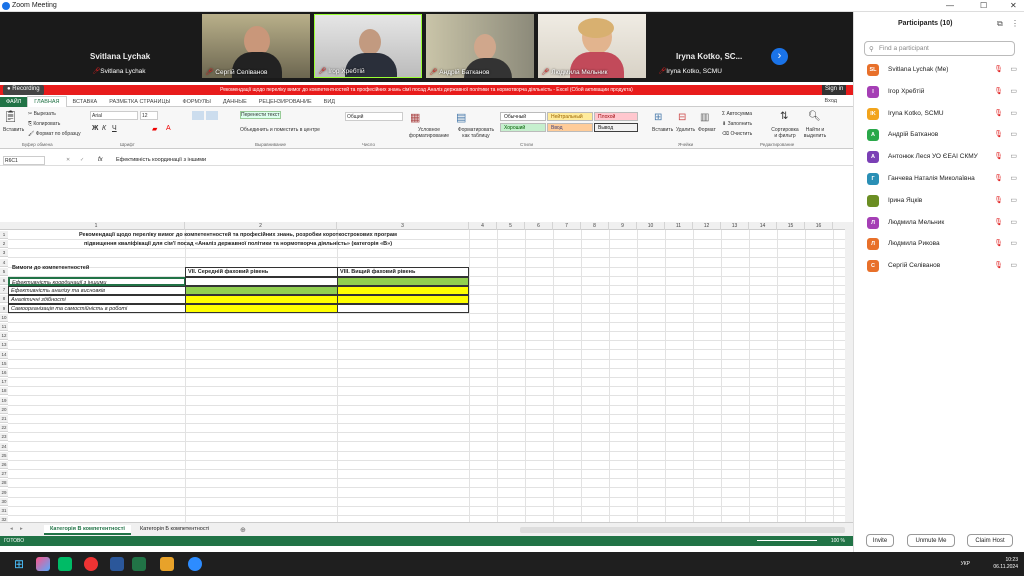 This screenshot has height=576, width=1024. What do you see at coordinates (4, 465) in the screenshot?
I see `row-header: 26` at bounding box center [4, 465].